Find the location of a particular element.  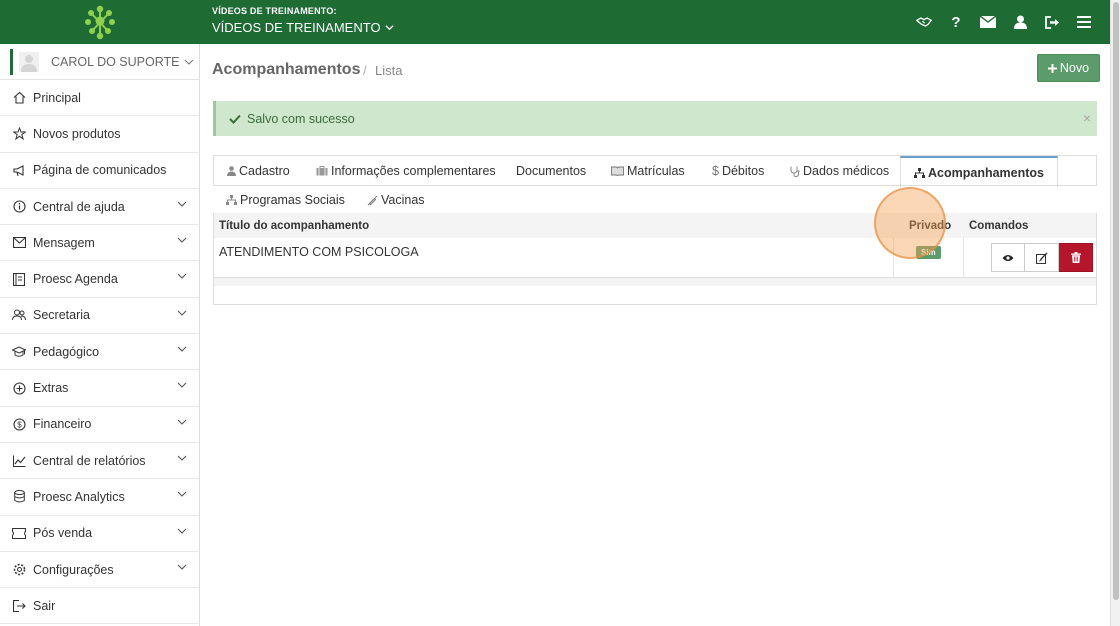

tab-vacinas: Vacinas is located at coordinates (396, 200).